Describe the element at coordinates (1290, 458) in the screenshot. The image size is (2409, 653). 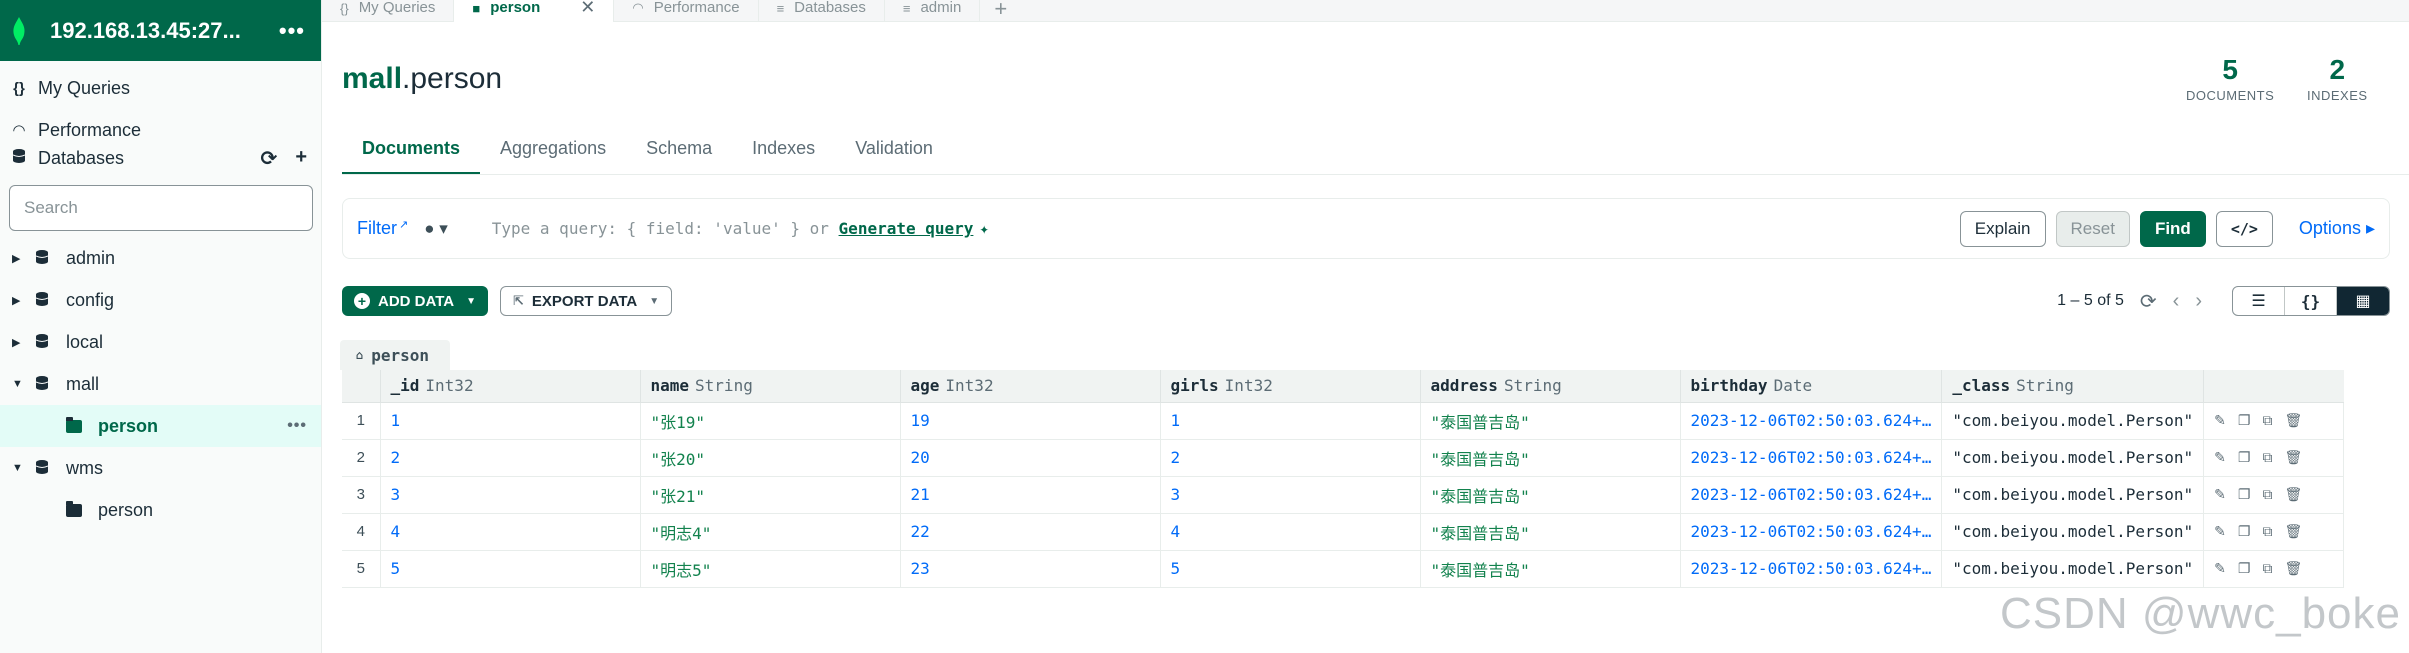
I see `cell-girls: 2` at that location.